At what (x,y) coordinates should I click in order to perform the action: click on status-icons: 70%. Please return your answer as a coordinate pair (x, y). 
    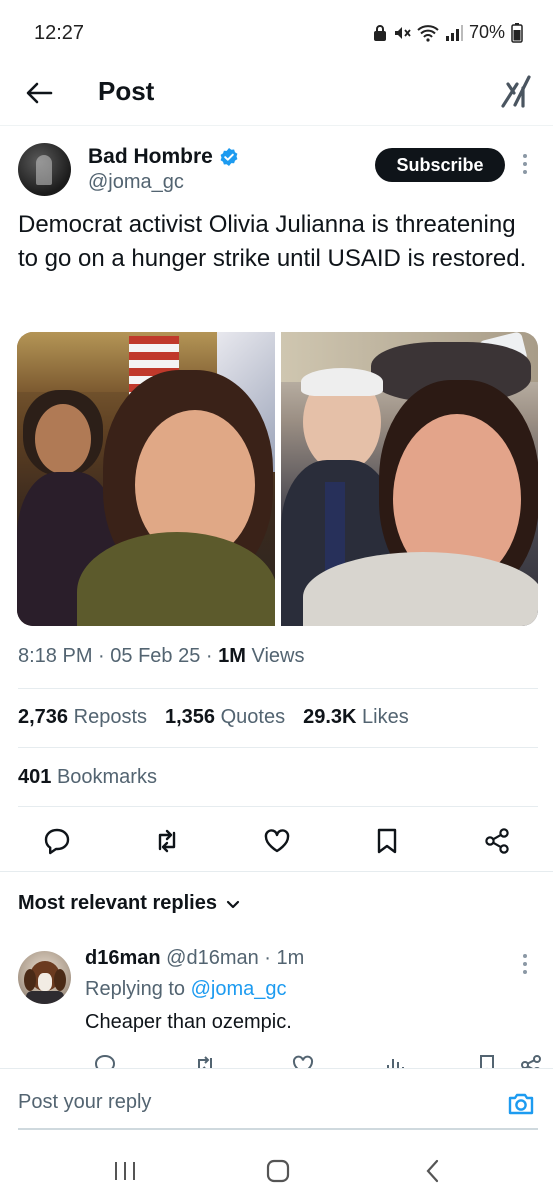
    Looking at the image, I should click on (448, 32).